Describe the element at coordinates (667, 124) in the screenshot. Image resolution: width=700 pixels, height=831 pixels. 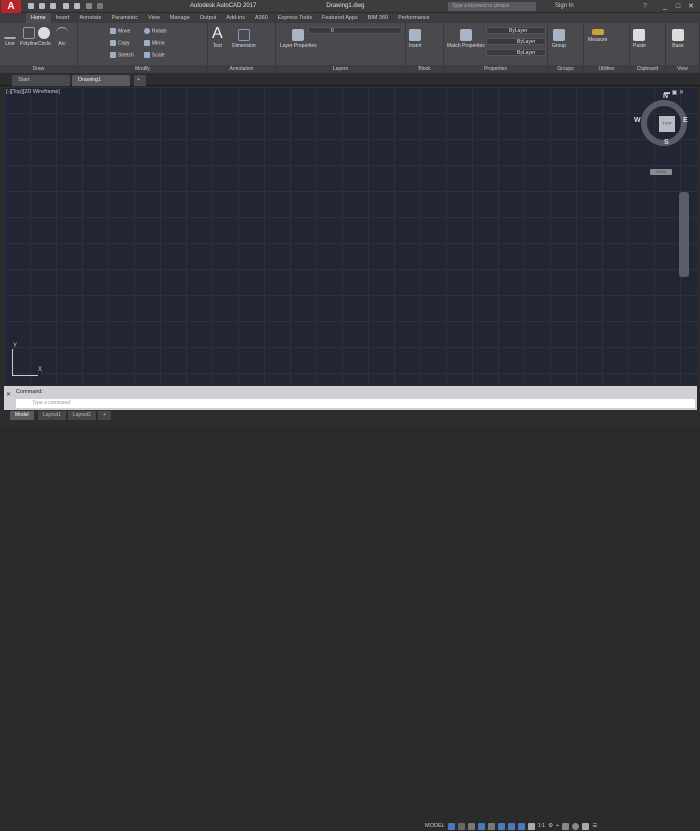
I see `viewcube-top-face: TOP` at that location.